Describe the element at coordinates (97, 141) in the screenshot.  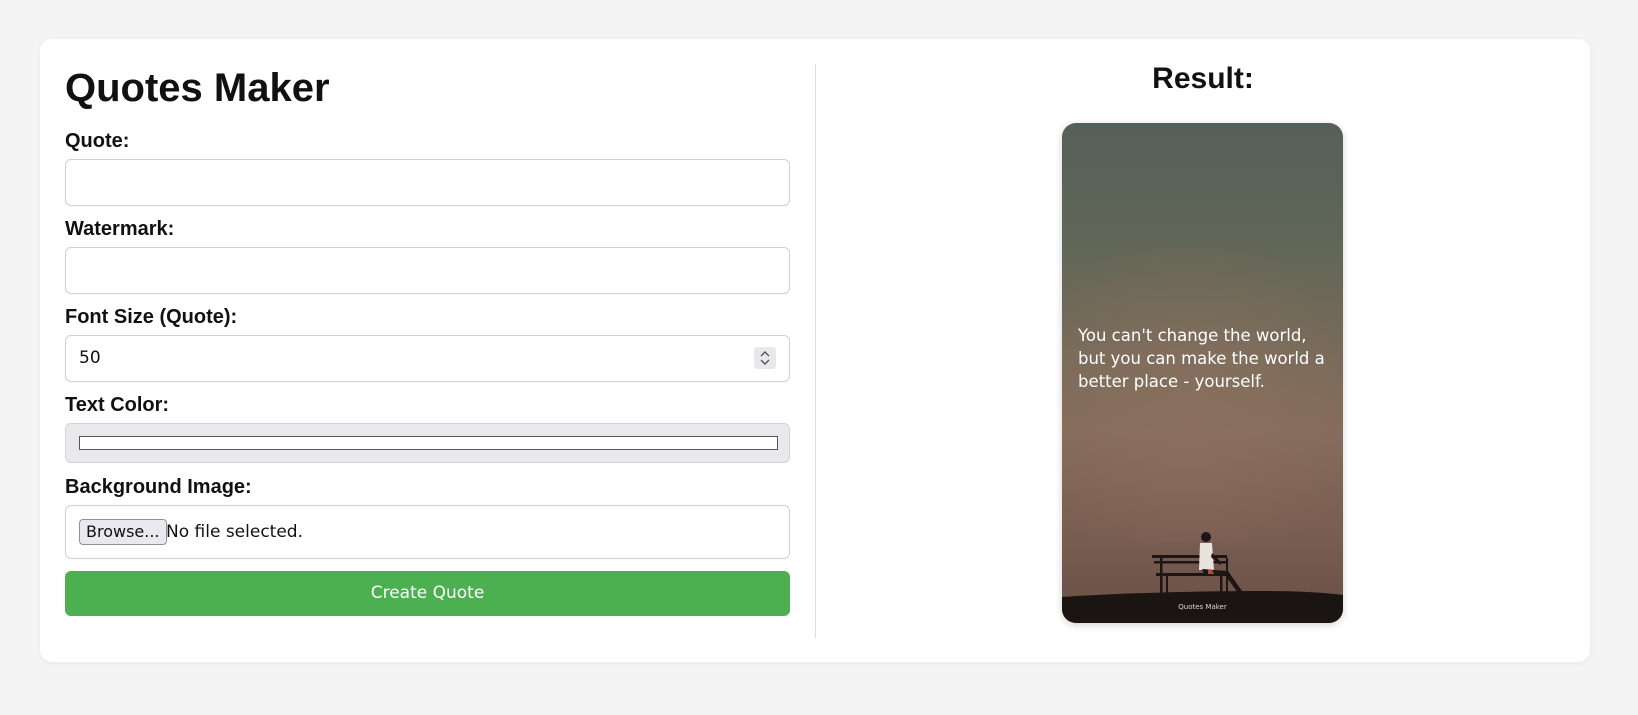
I see `quote-label: Quote:` at that location.